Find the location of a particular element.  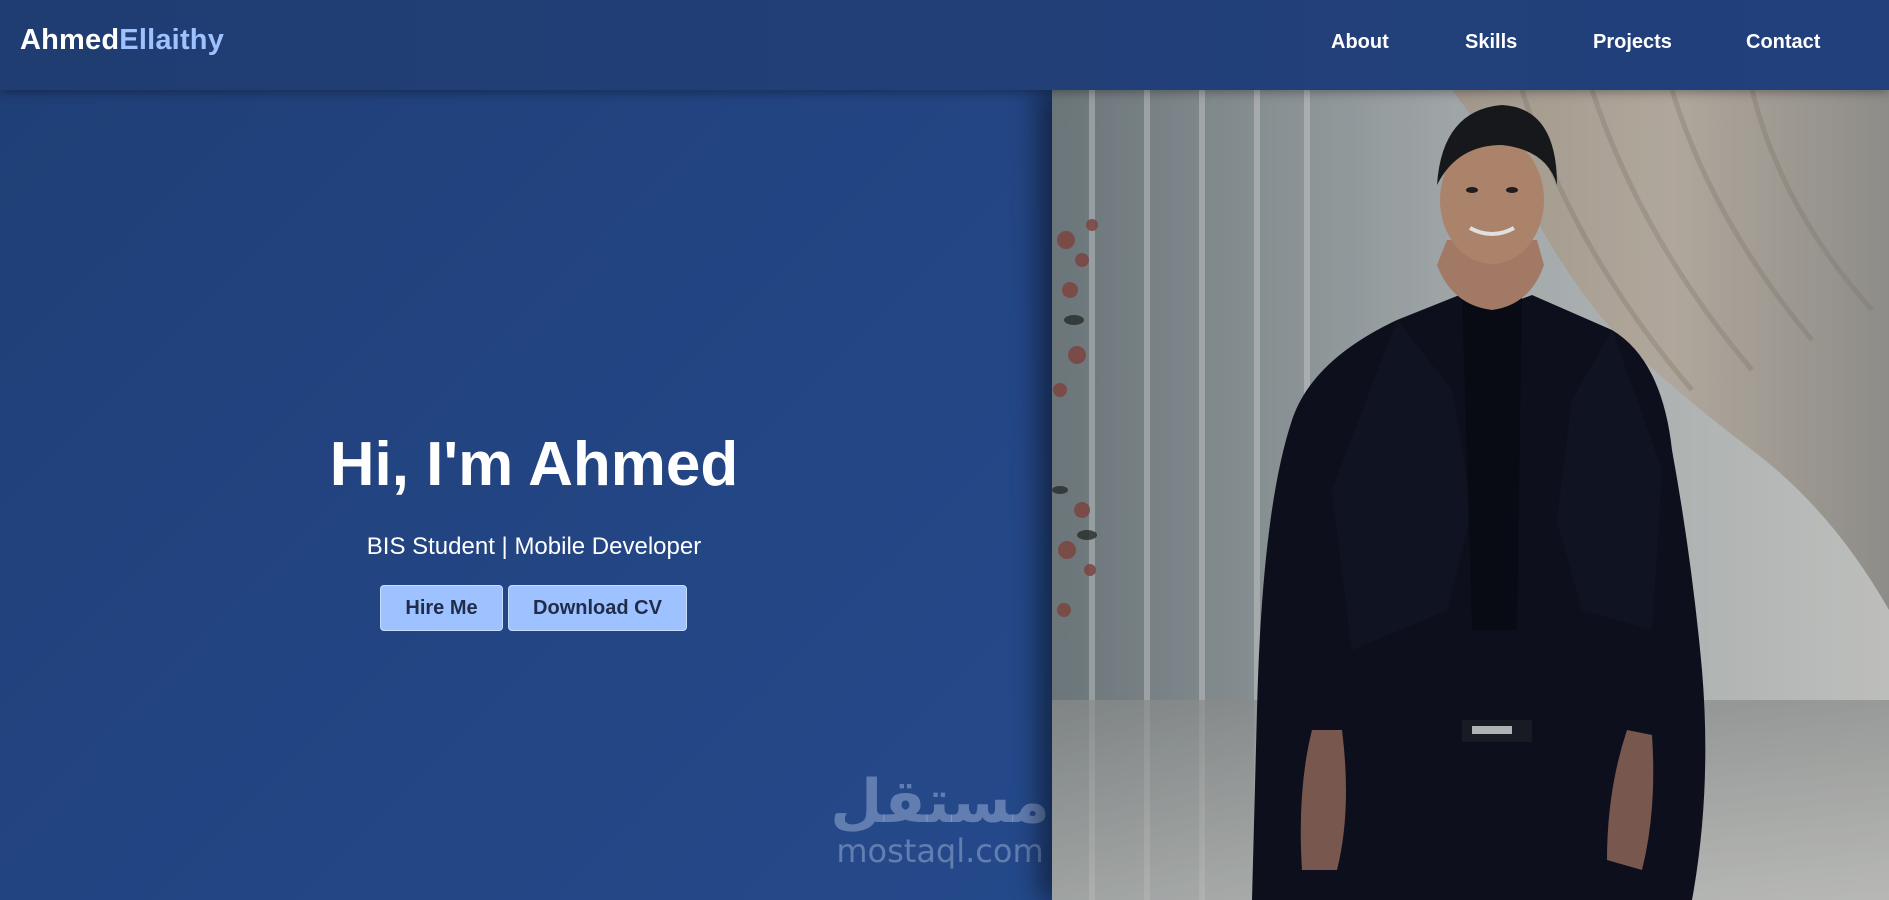

watermark: مستقل mostaql.com is located at coordinates (940, 825).